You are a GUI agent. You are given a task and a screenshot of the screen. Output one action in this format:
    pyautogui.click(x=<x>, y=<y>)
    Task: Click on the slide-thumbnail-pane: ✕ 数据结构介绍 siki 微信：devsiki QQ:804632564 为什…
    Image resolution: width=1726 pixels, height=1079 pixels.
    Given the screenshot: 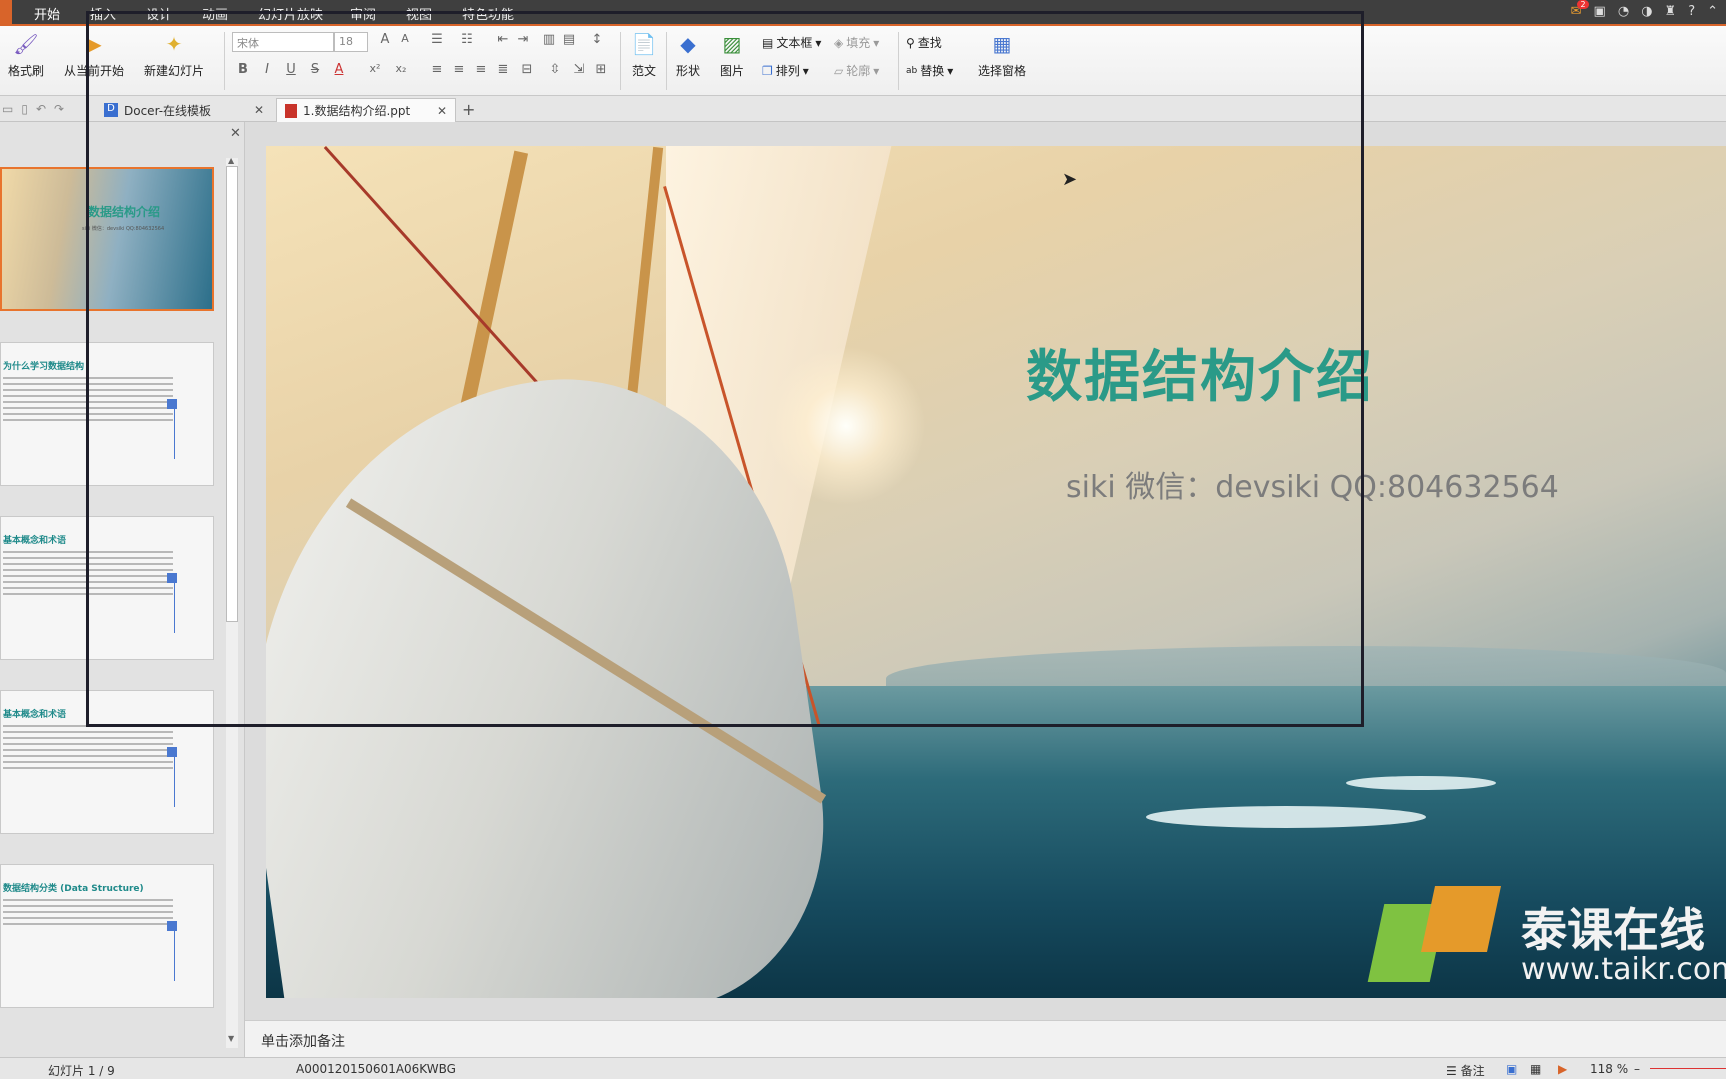 What is the action you would take?
    pyautogui.click(x=122, y=589)
    